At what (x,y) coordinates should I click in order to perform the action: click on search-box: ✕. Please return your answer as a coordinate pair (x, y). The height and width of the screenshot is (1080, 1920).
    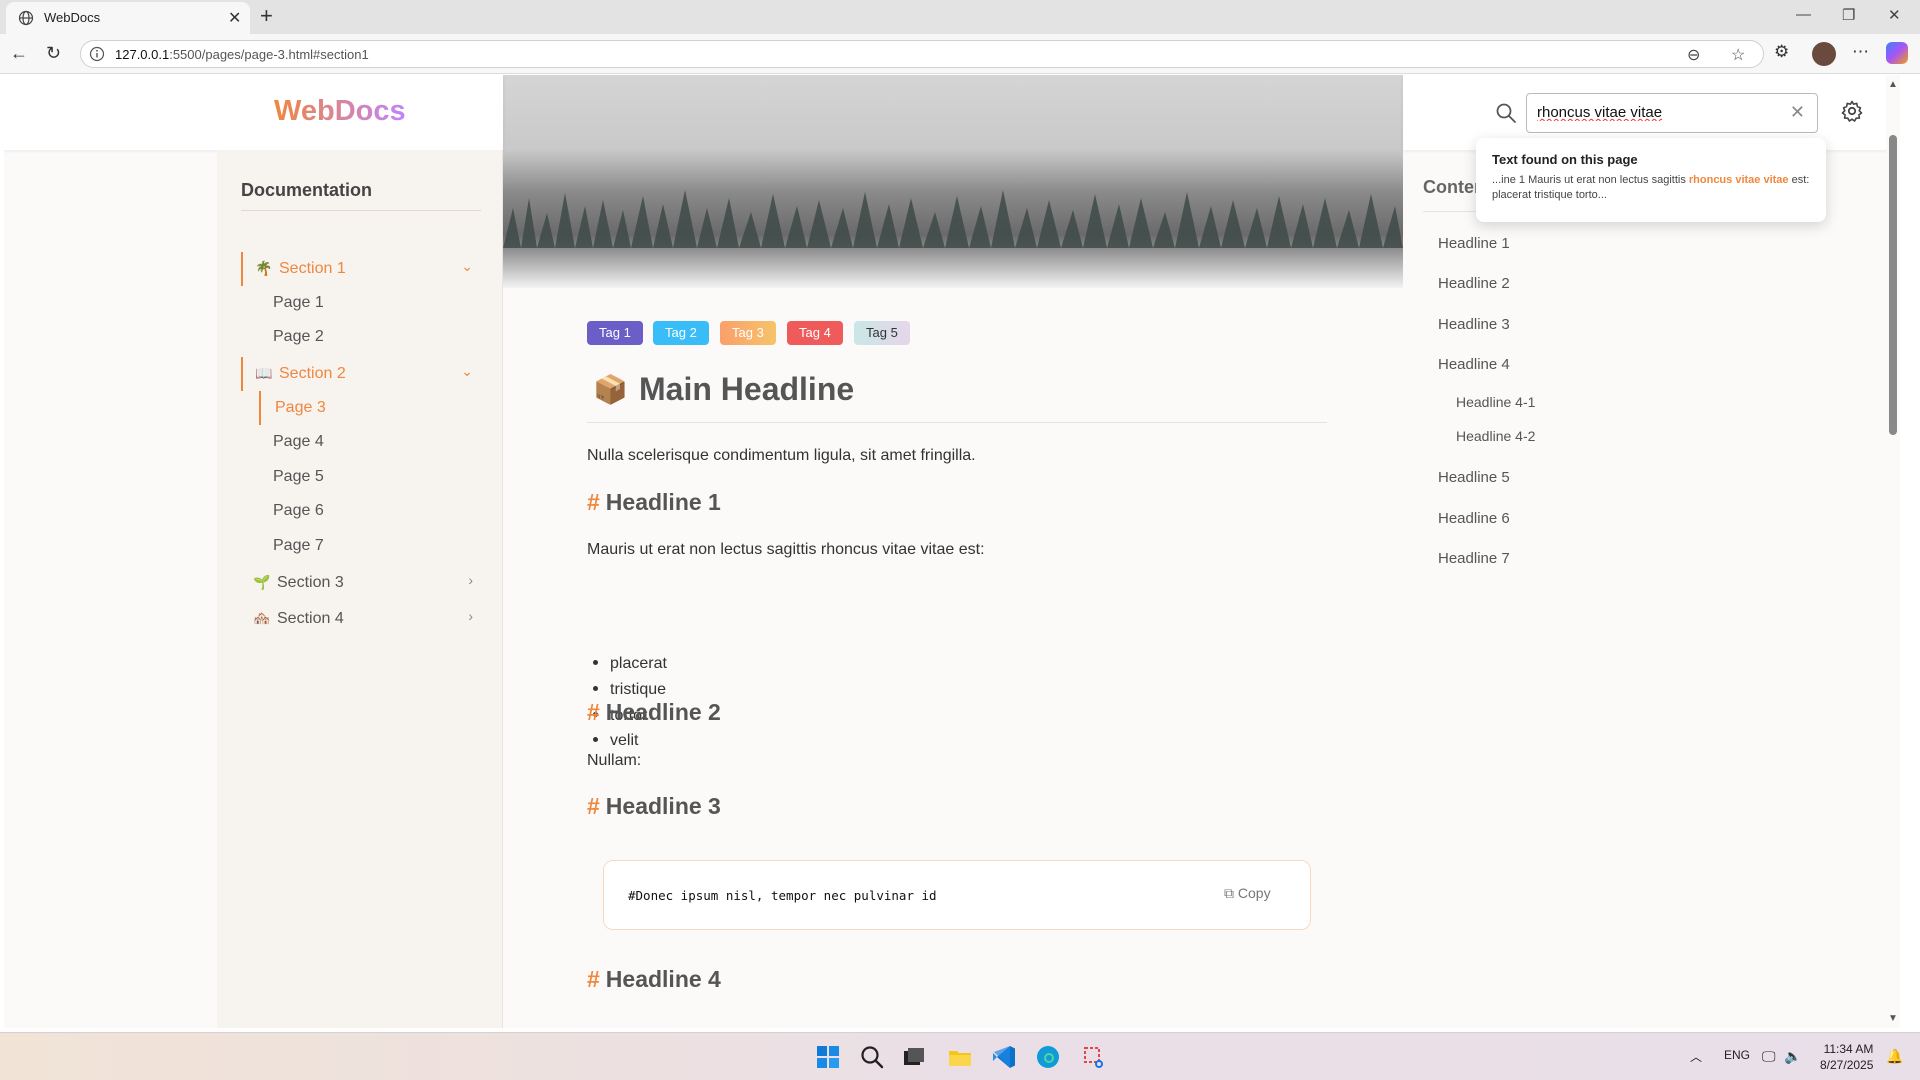
    Looking at the image, I should click on (1672, 113).